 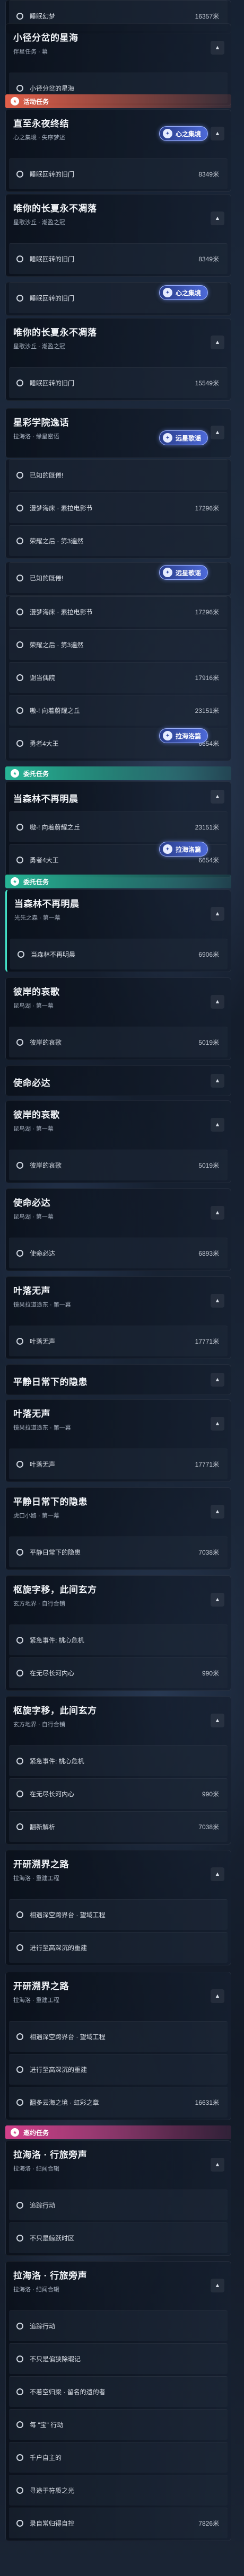 What do you see at coordinates (119, 796) in the screenshot?
I see `quest-header: 当森林不再明晨 ▲` at bounding box center [119, 796].